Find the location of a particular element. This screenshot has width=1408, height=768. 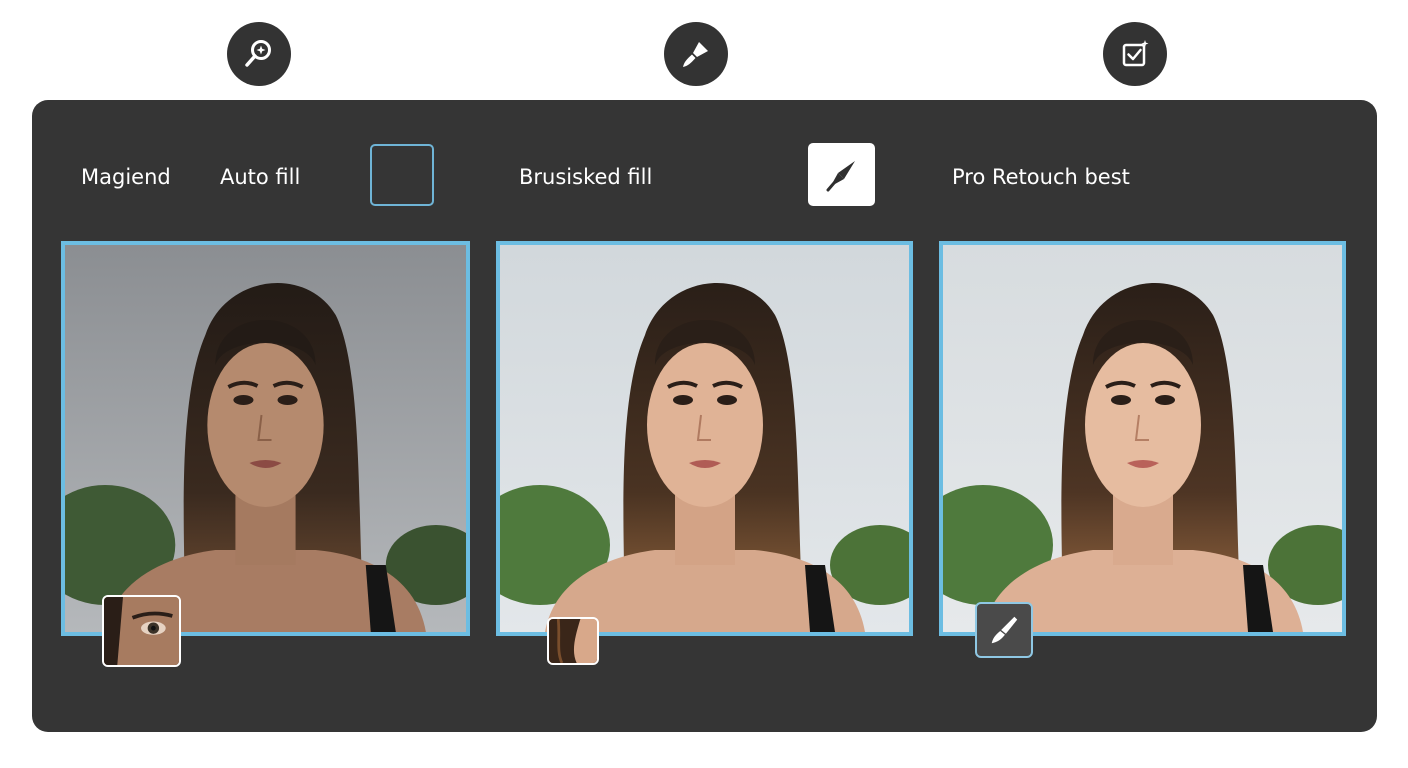

brush-tool-badge is located at coordinates (1004, 630).